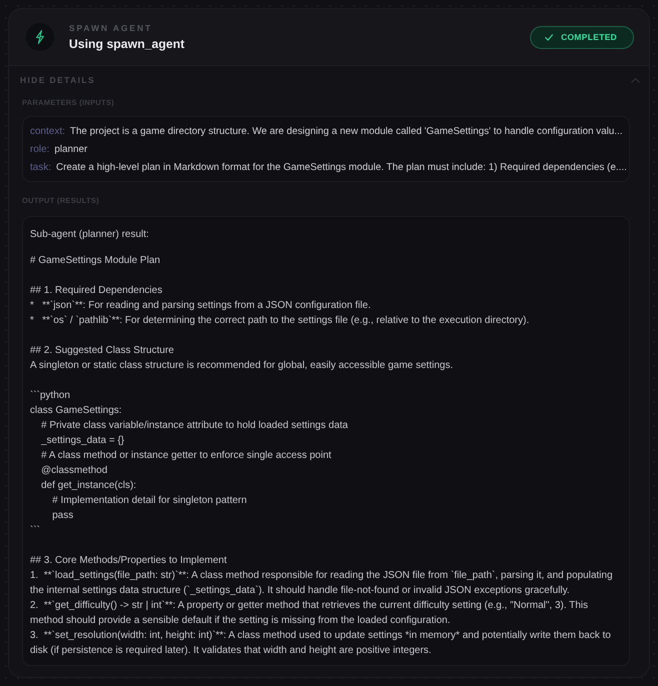 The image size is (658, 686). I want to click on param-value: planner, so click(71, 150).